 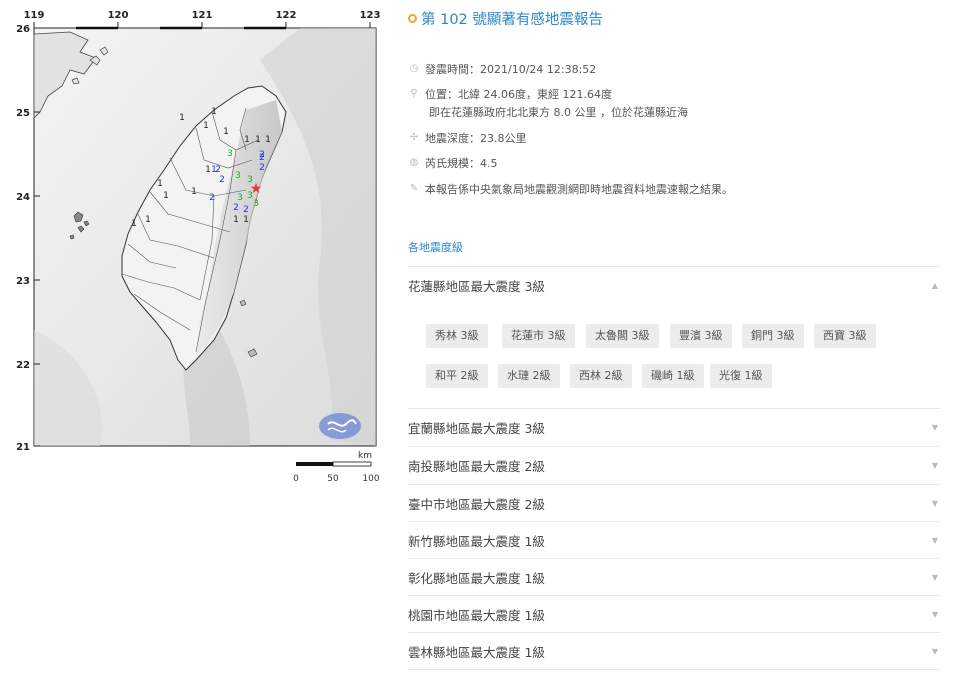 I want to click on latitude-label: 26, so click(x=23, y=29).